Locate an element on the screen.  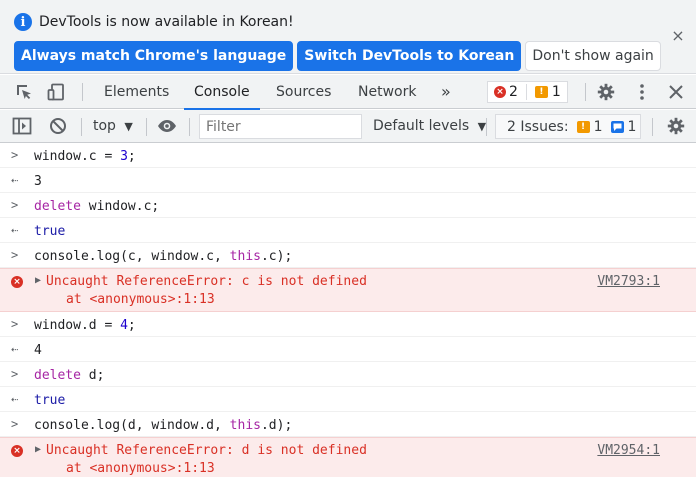
console-settings-gear-icon is located at coordinates (676, 126).